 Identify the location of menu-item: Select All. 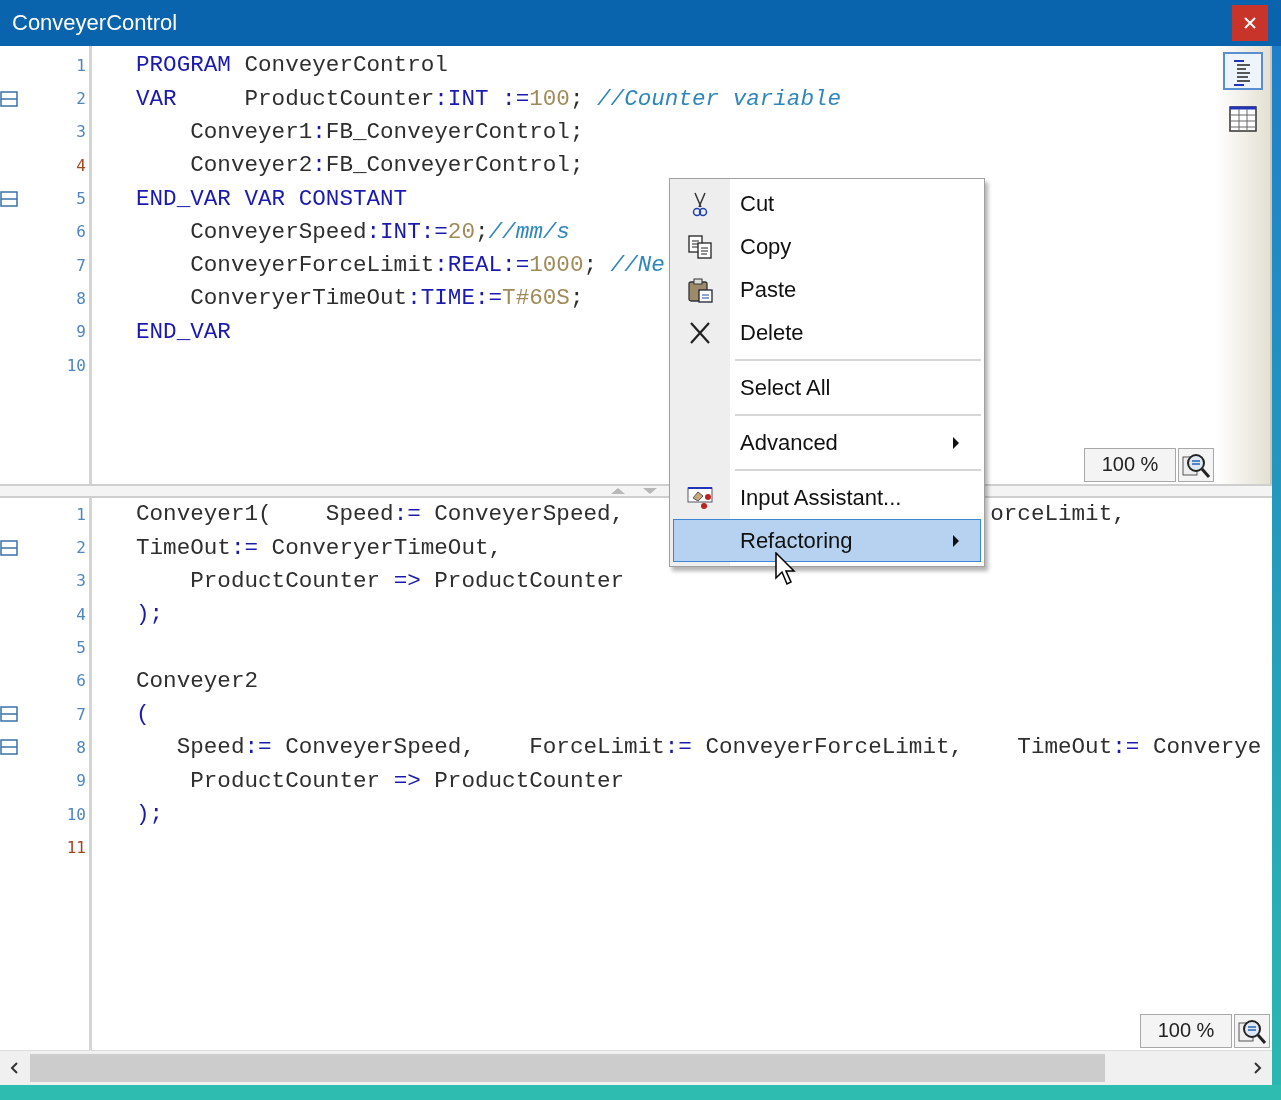
(827, 387).